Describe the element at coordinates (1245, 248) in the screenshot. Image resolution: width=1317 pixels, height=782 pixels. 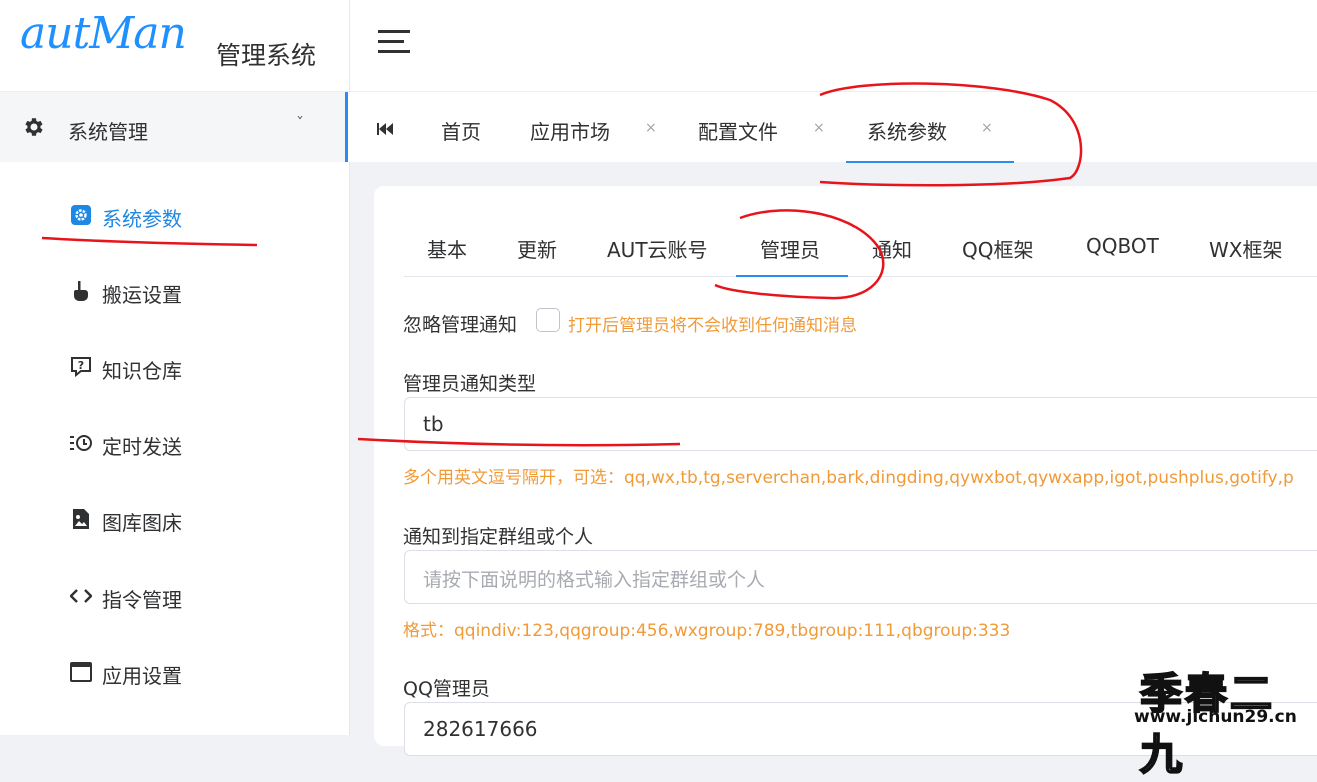
I see `subtab-wx-frame: WX框架` at that location.